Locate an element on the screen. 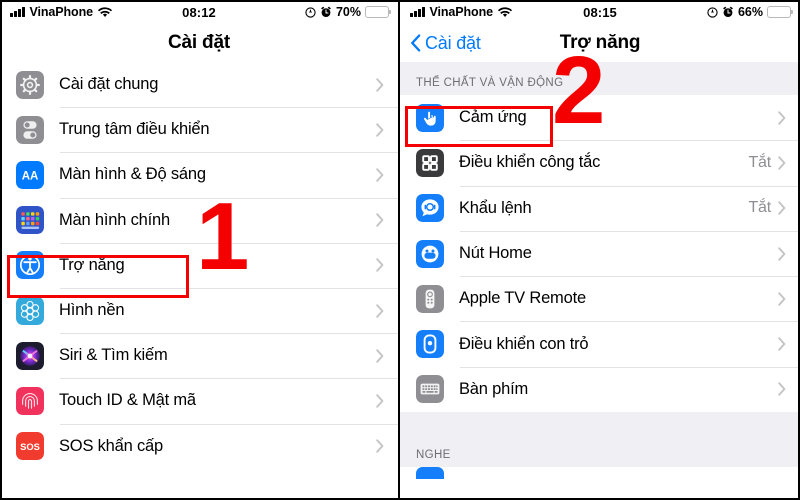 The height and width of the screenshot is (500, 800). touch-id-icon is located at coordinates (30, 400).